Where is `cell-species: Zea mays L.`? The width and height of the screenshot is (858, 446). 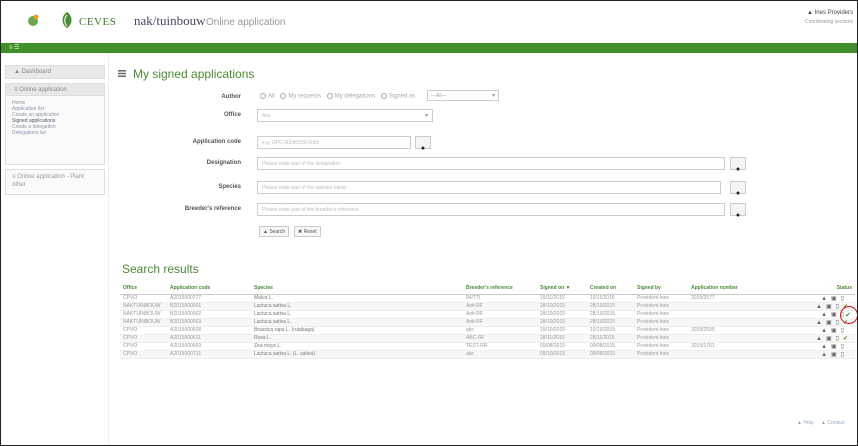
cell-species: Zea mays L. is located at coordinates (357, 346).